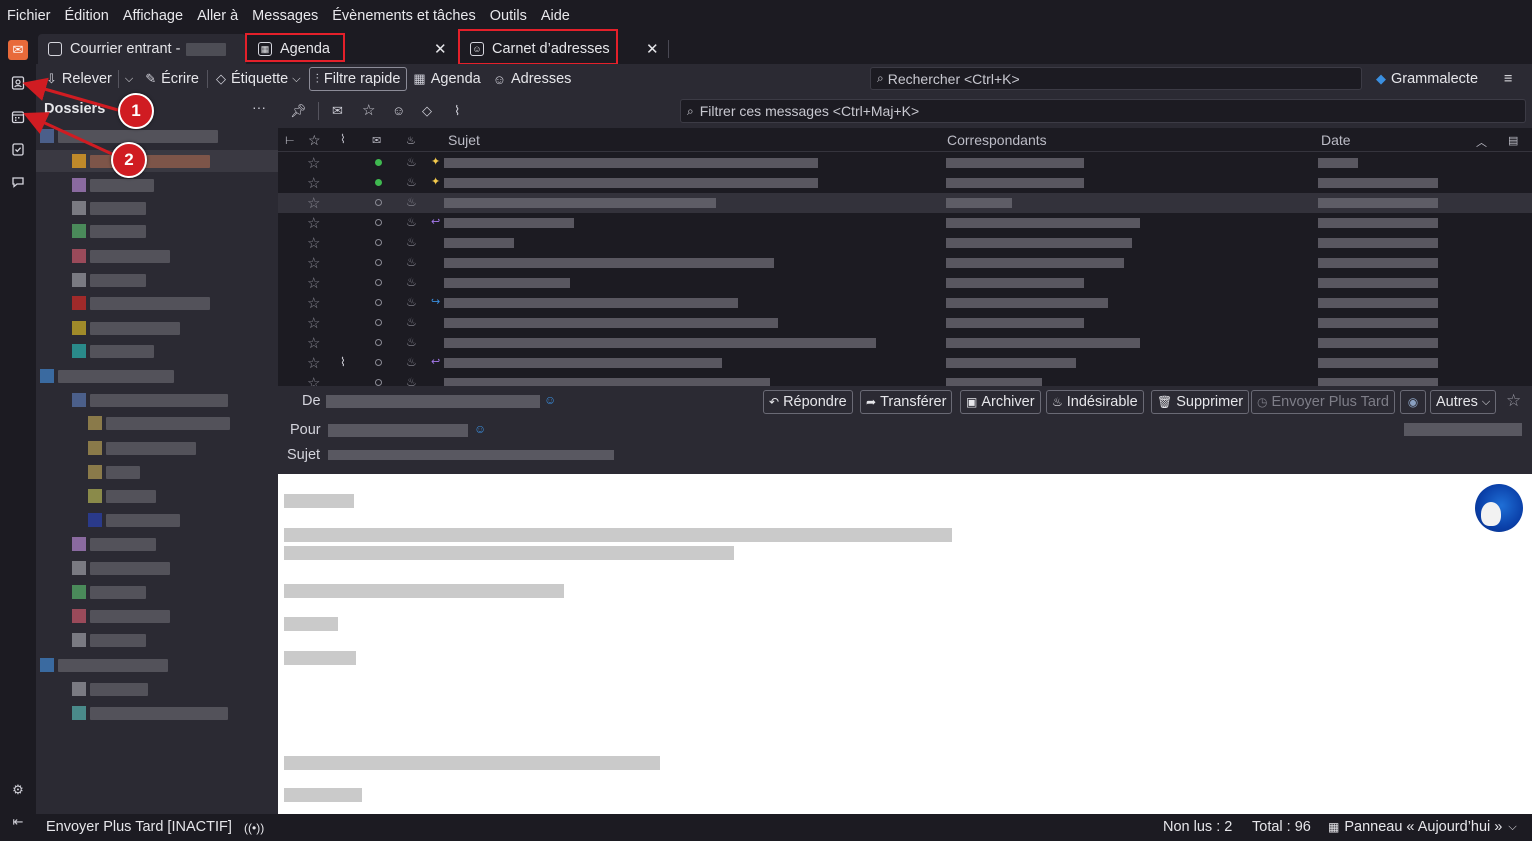  I want to click on calendar-icon, so click(18, 117).